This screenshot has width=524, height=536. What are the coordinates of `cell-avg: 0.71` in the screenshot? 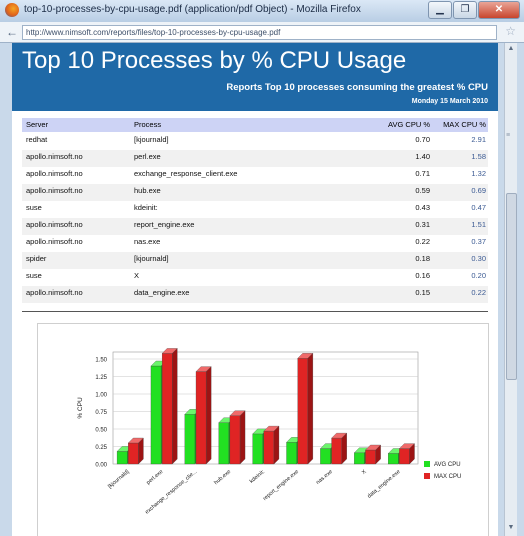 It's located at (422, 173).